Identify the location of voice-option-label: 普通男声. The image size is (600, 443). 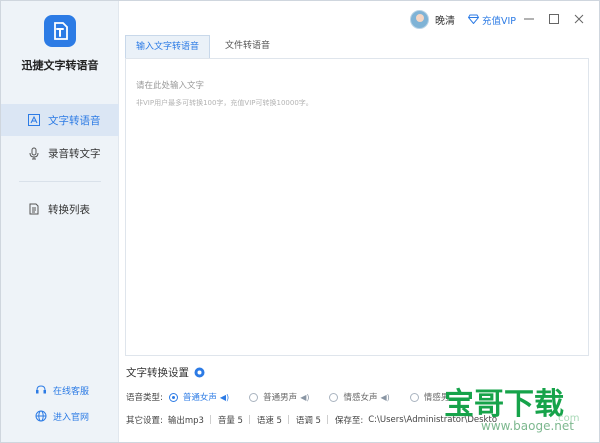
(280, 398).